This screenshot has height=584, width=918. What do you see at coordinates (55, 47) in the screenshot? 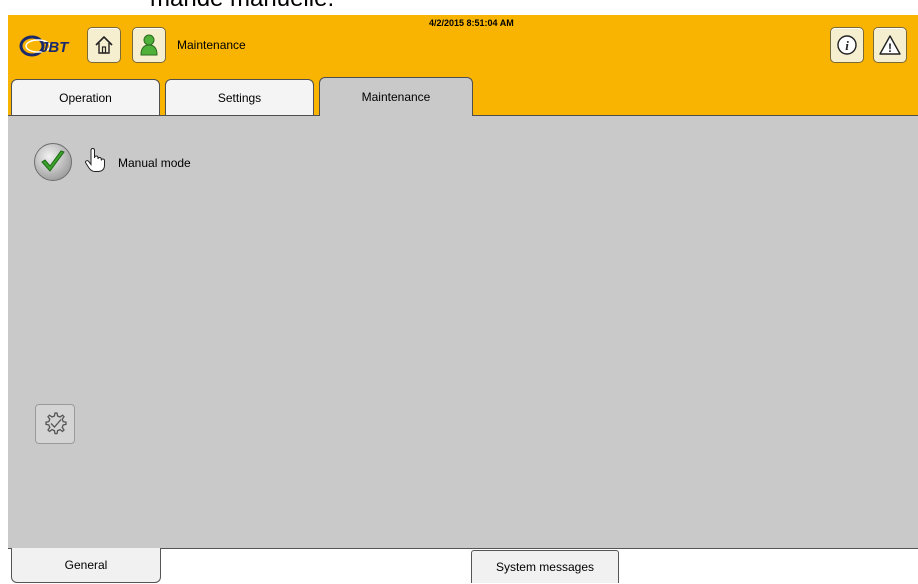
I see `logo-text: JBT` at bounding box center [55, 47].